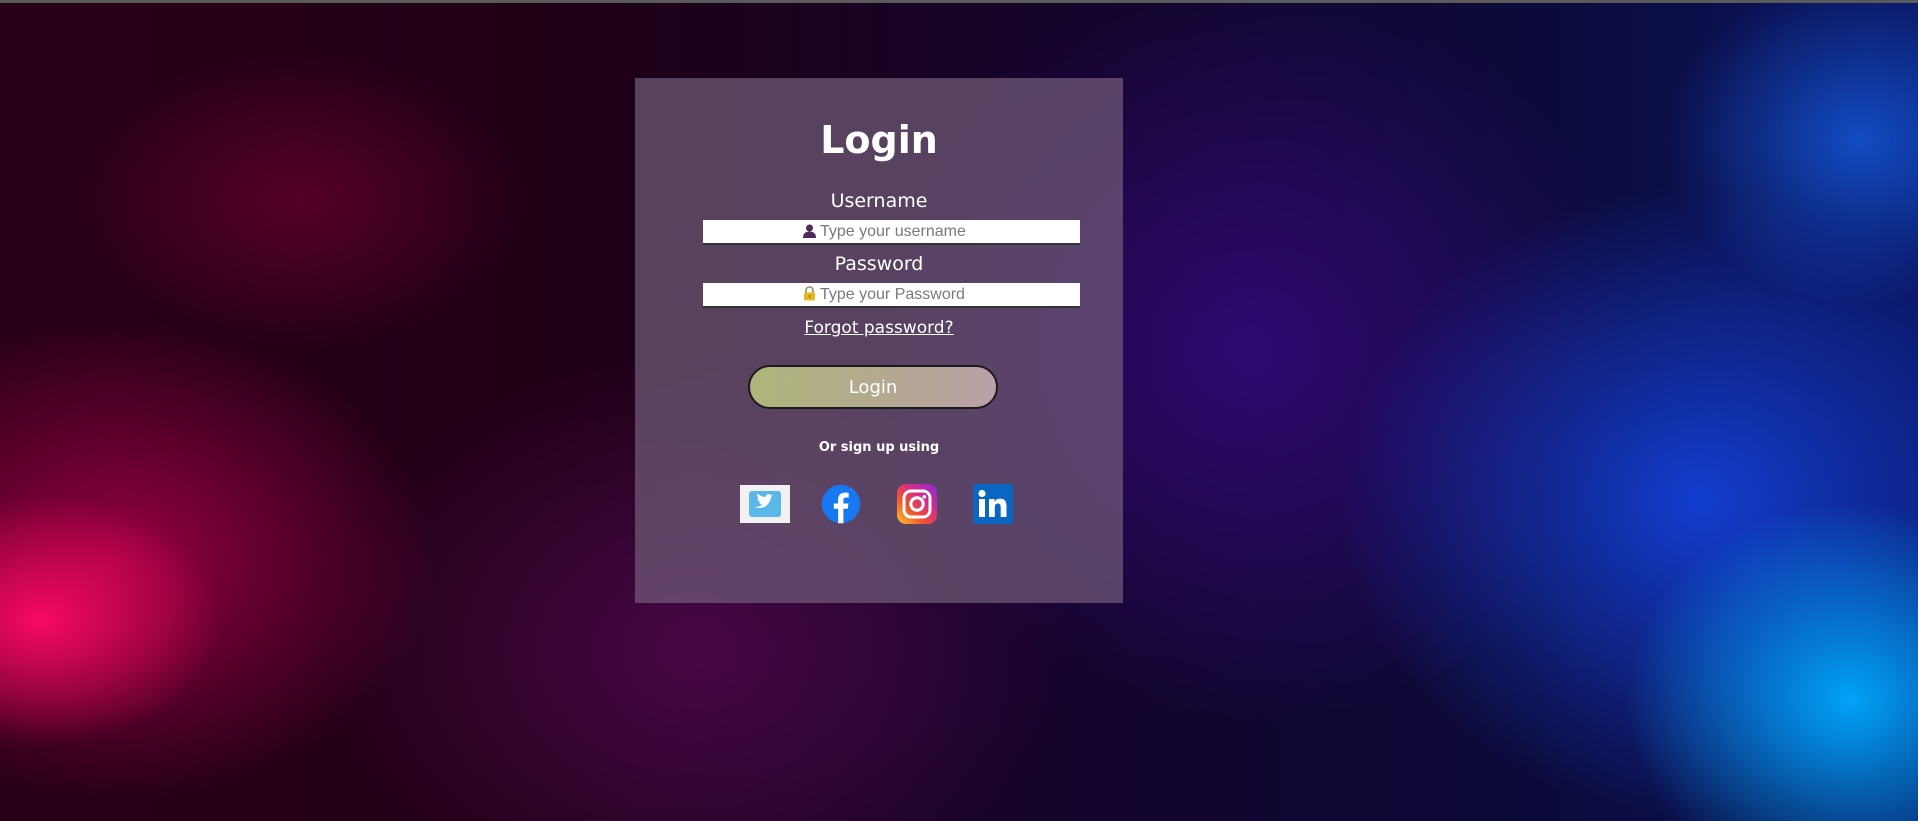 This screenshot has height=821, width=1918. I want to click on password-input, so click(900, 294).